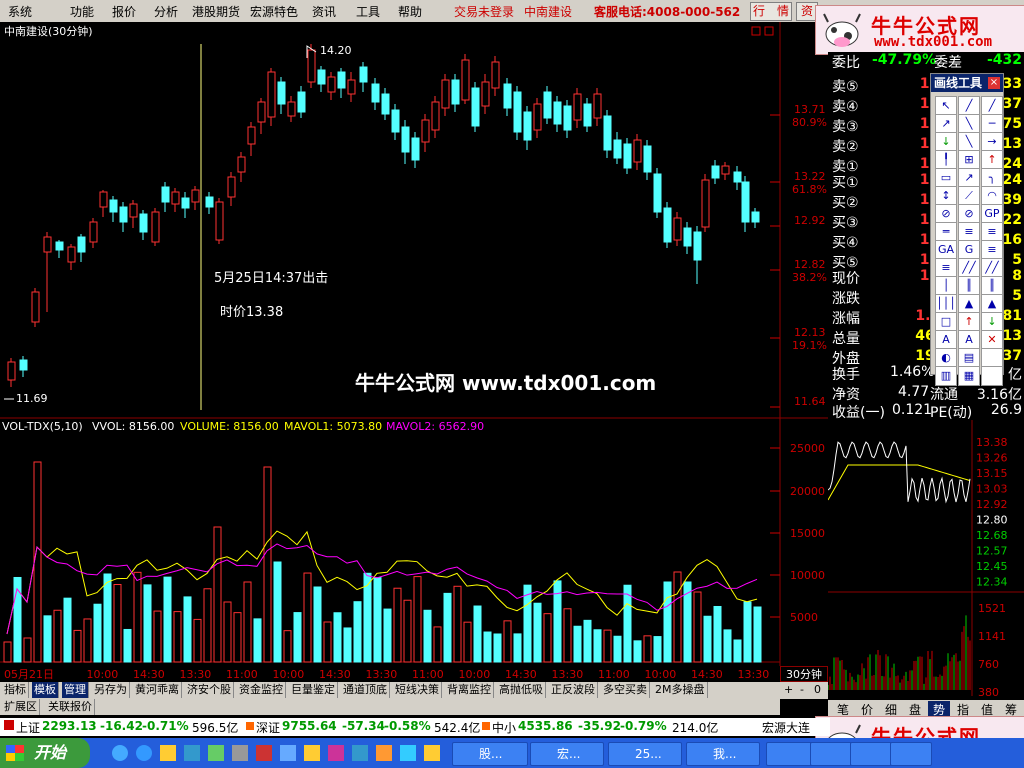 This screenshot has width=1024, height=768. I want to click on draw-tool-button: □, so click(946, 322).